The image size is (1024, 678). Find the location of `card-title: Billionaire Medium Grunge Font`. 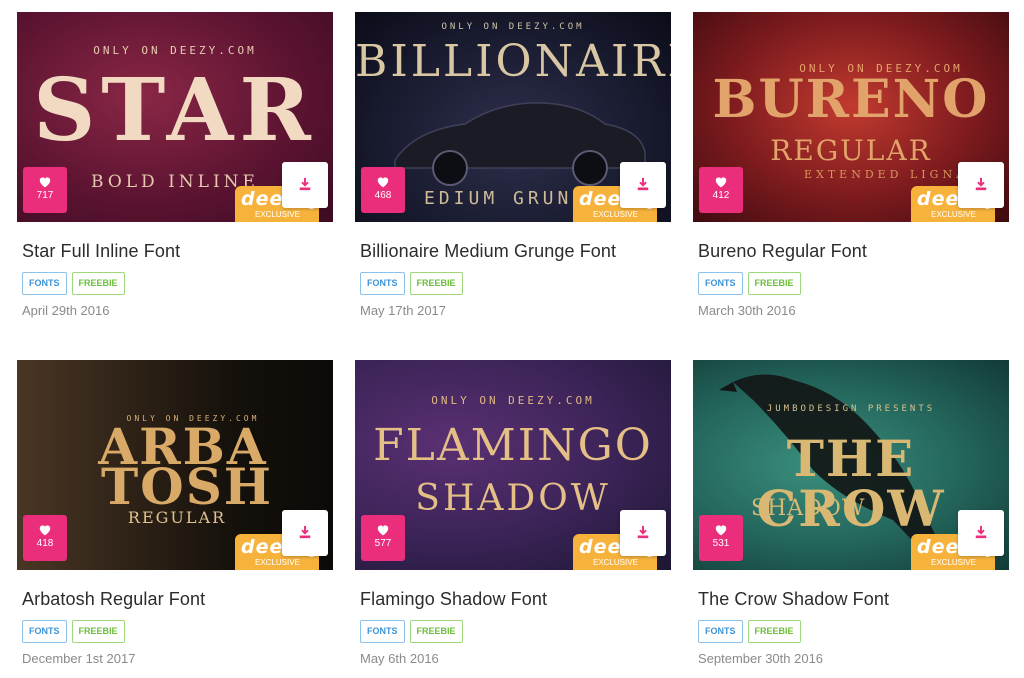

card-title: Billionaire Medium Grunge Font is located at coordinates (515, 251).